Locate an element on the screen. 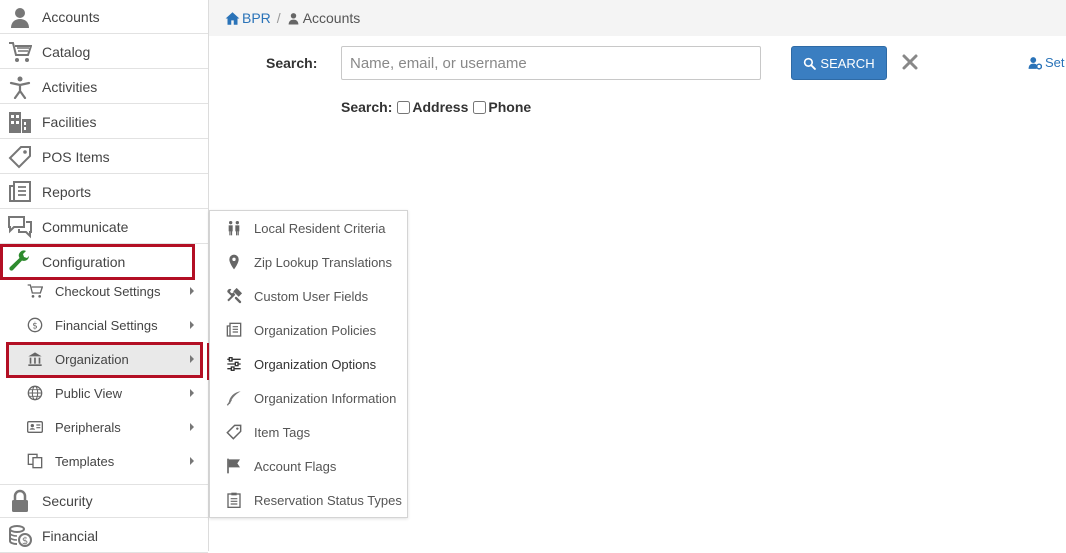 This screenshot has width=1066, height=553. menu-item-organization-options: Organization Options is located at coordinates (308, 364).